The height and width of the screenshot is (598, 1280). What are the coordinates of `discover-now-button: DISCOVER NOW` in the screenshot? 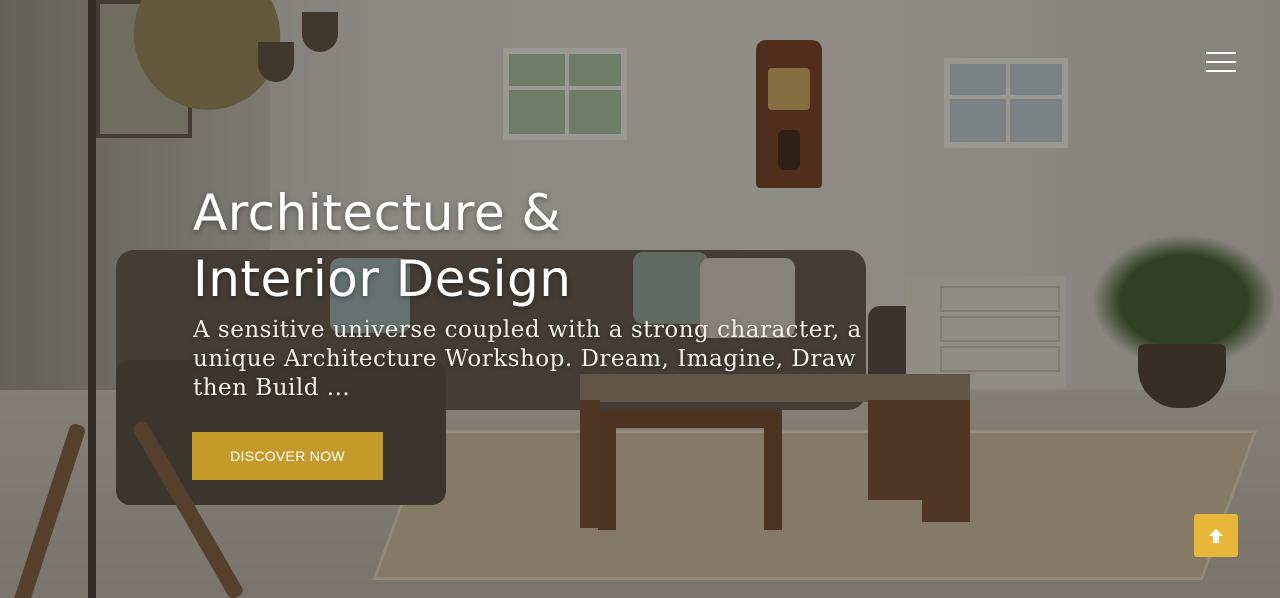 It's located at (287, 456).